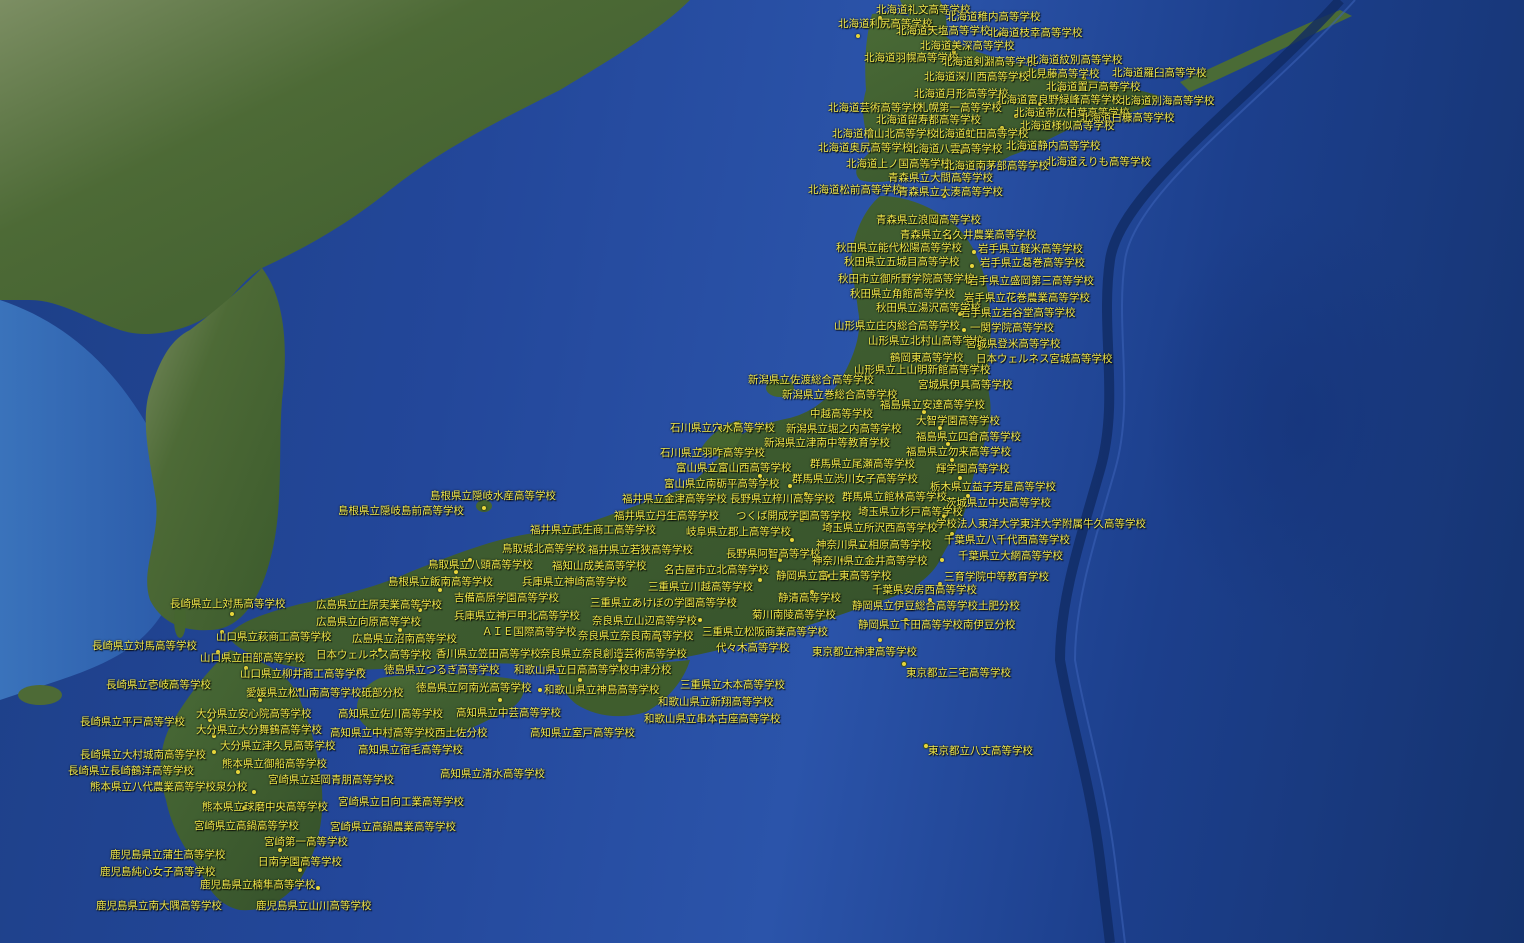  What do you see at coordinates (965, 385) in the screenshot?
I see `school-label: 宮城県伊具高等学校` at bounding box center [965, 385].